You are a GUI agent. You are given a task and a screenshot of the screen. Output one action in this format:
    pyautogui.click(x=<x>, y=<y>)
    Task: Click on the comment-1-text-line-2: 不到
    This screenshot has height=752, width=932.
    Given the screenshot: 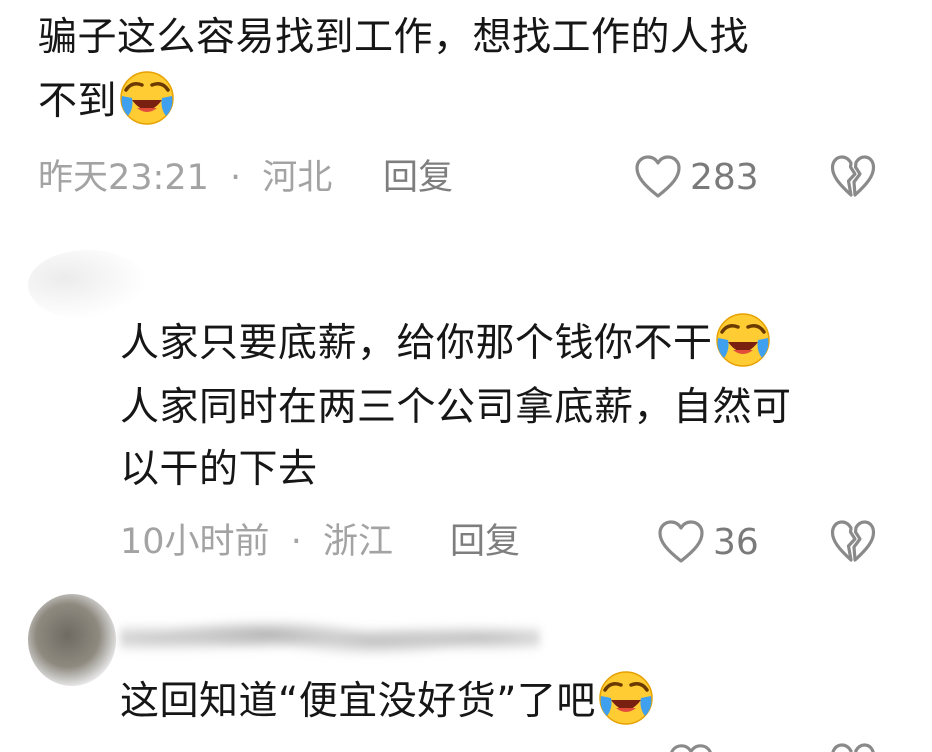 What is the action you would take?
    pyautogui.click(x=106, y=101)
    